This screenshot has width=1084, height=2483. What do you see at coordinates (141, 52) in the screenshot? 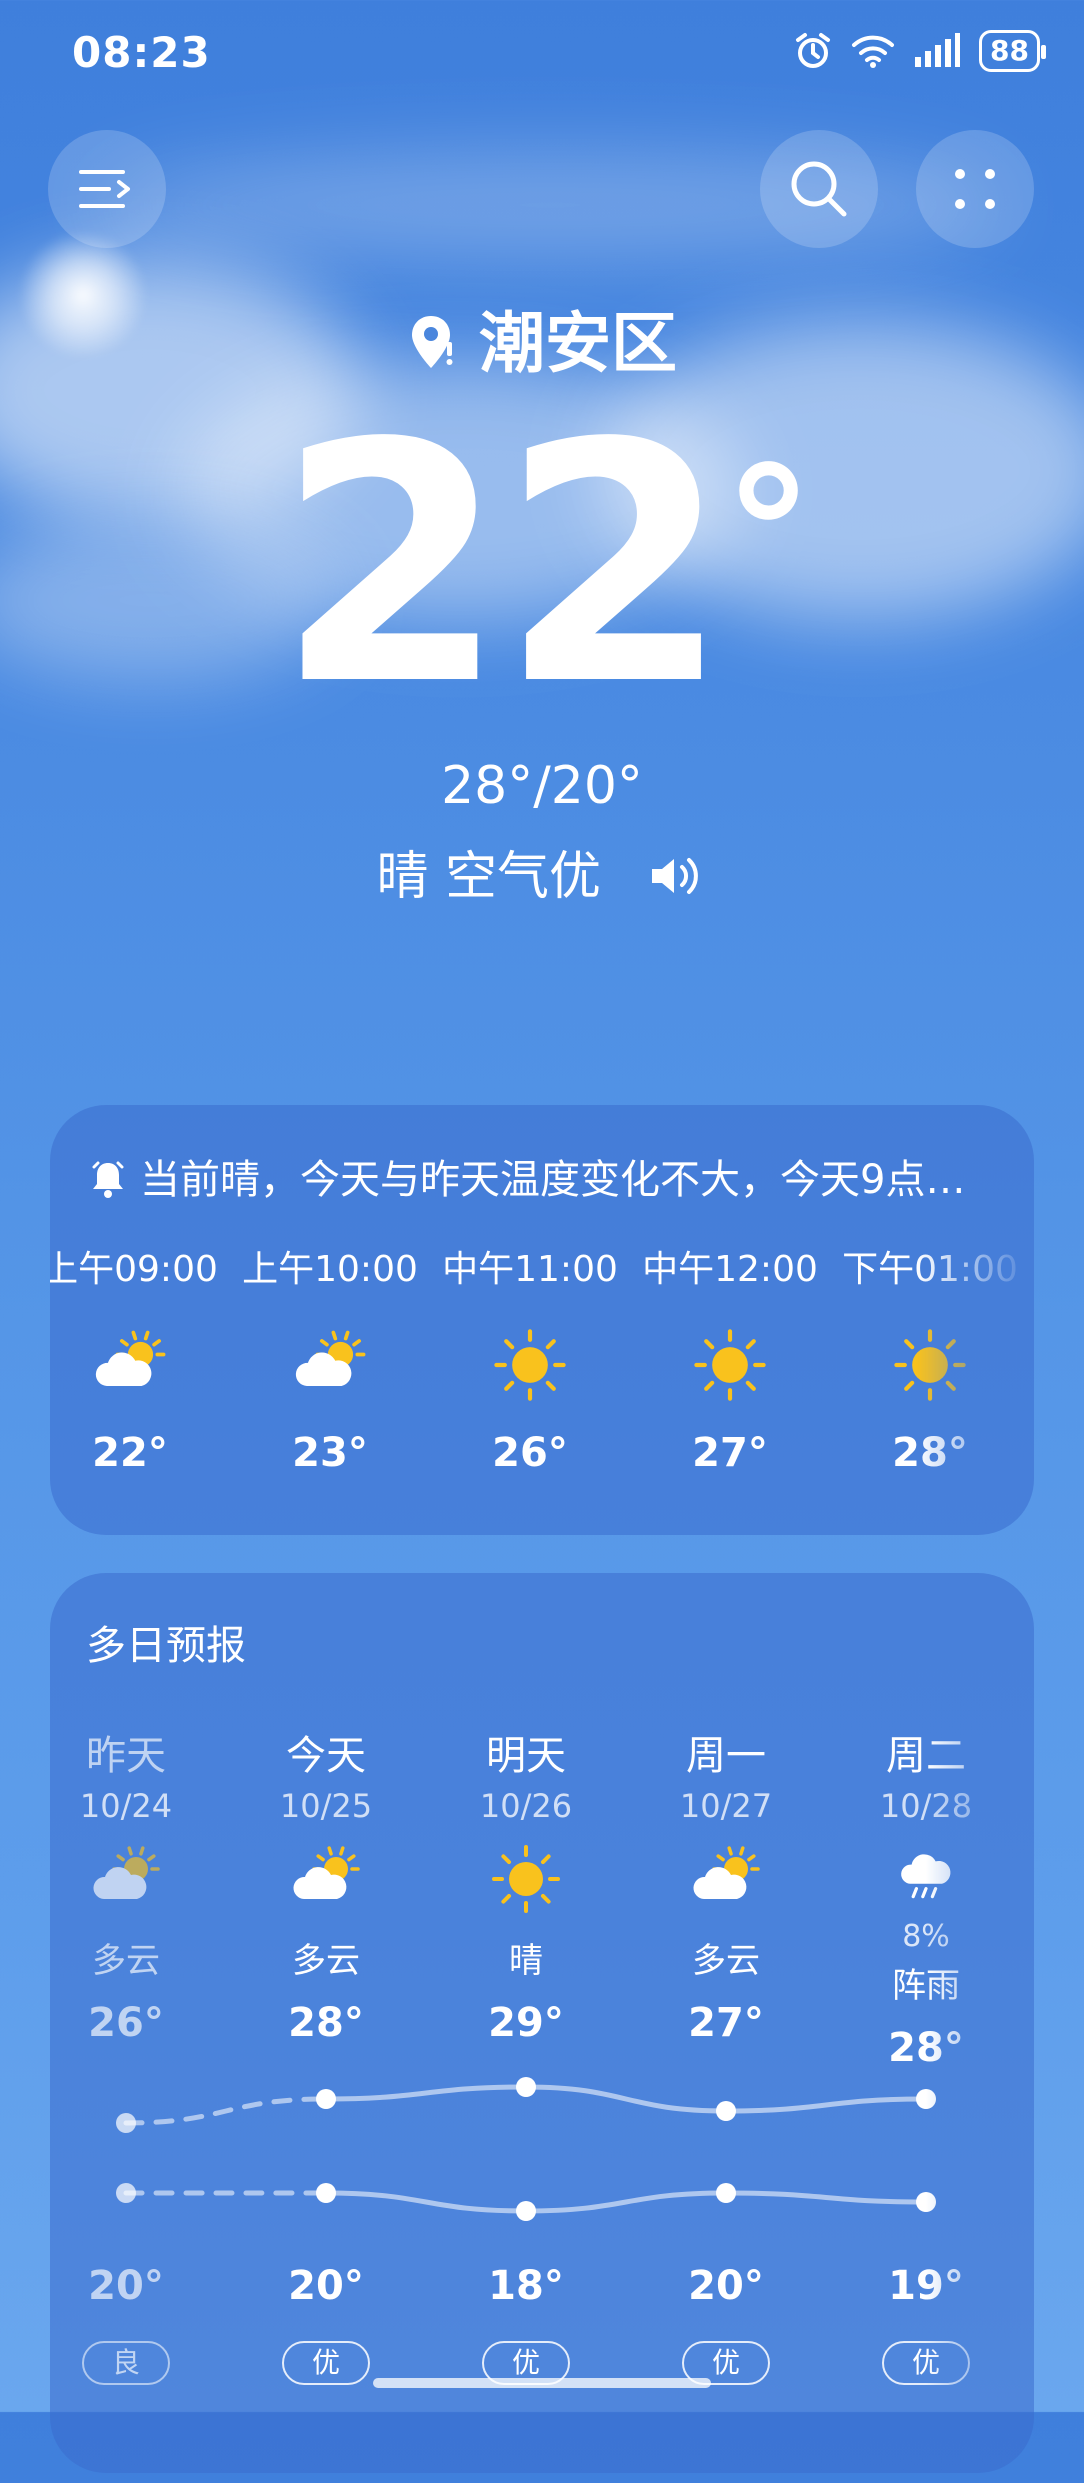
I see `status-time: 08:23` at bounding box center [141, 52].